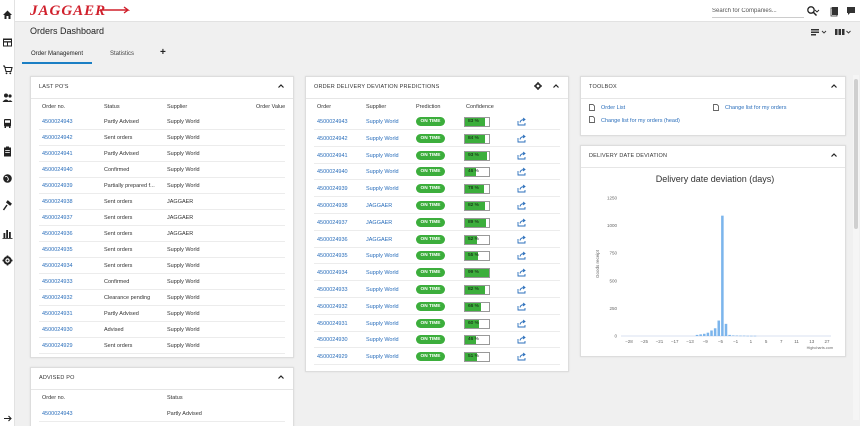  Describe the element at coordinates (162, 414) in the screenshot. I see `table-row: 4500024943 Partly Advised` at that location.